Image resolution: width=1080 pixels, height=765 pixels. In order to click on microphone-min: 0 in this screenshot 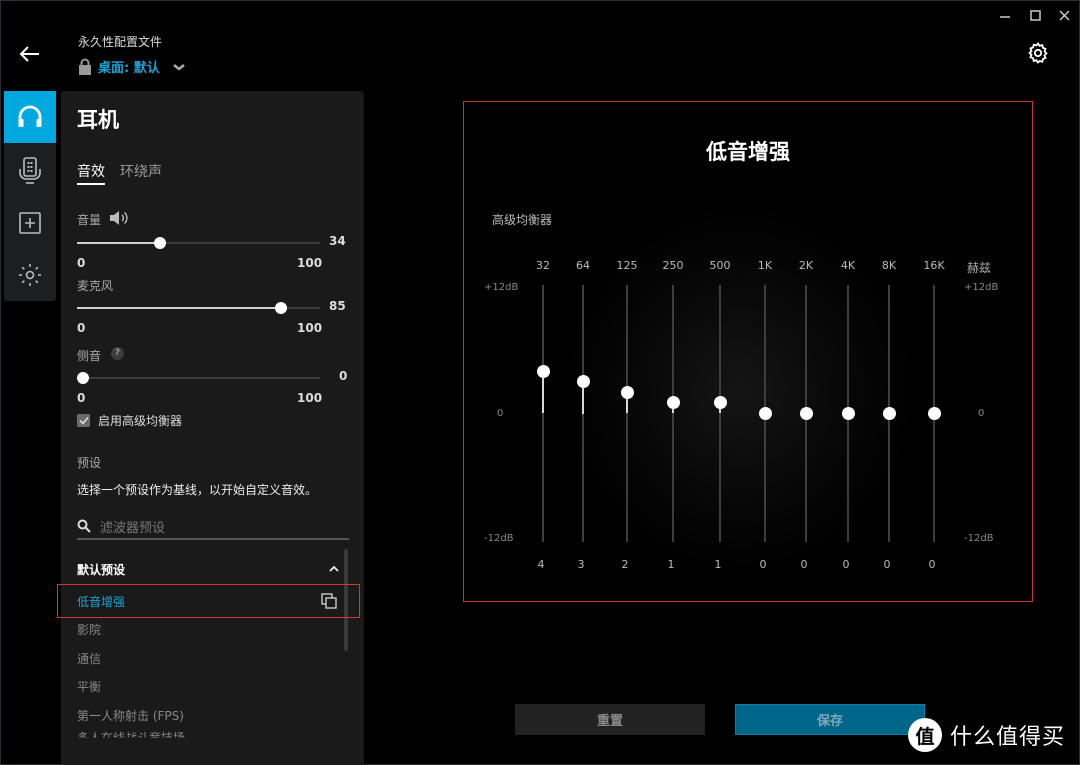, I will do `click(81, 328)`.